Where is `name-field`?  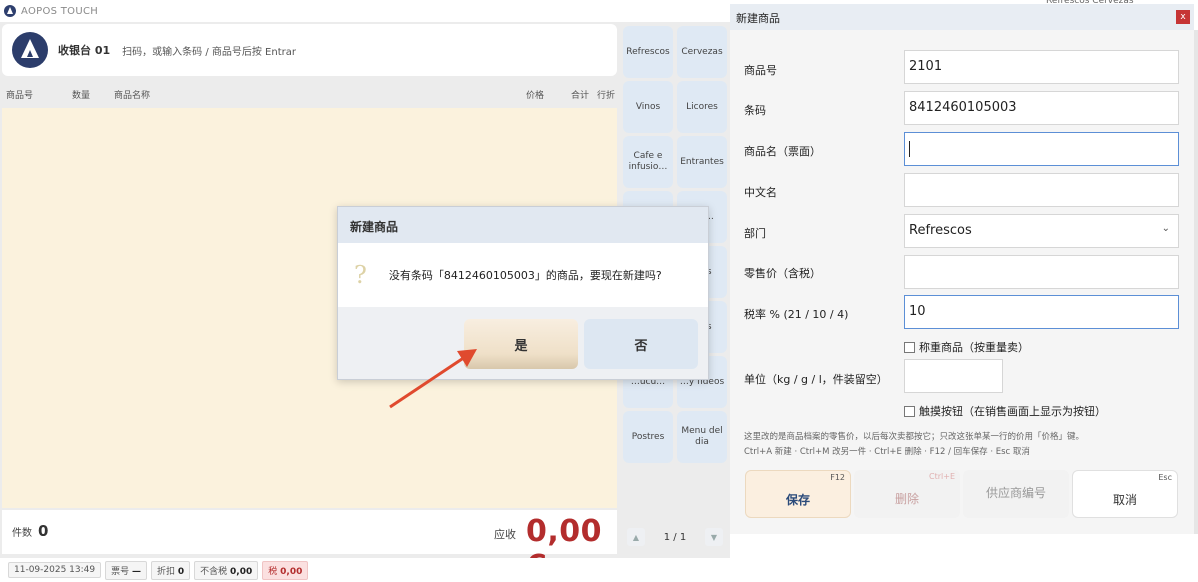
name-field is located at coordinates (1041, 149).